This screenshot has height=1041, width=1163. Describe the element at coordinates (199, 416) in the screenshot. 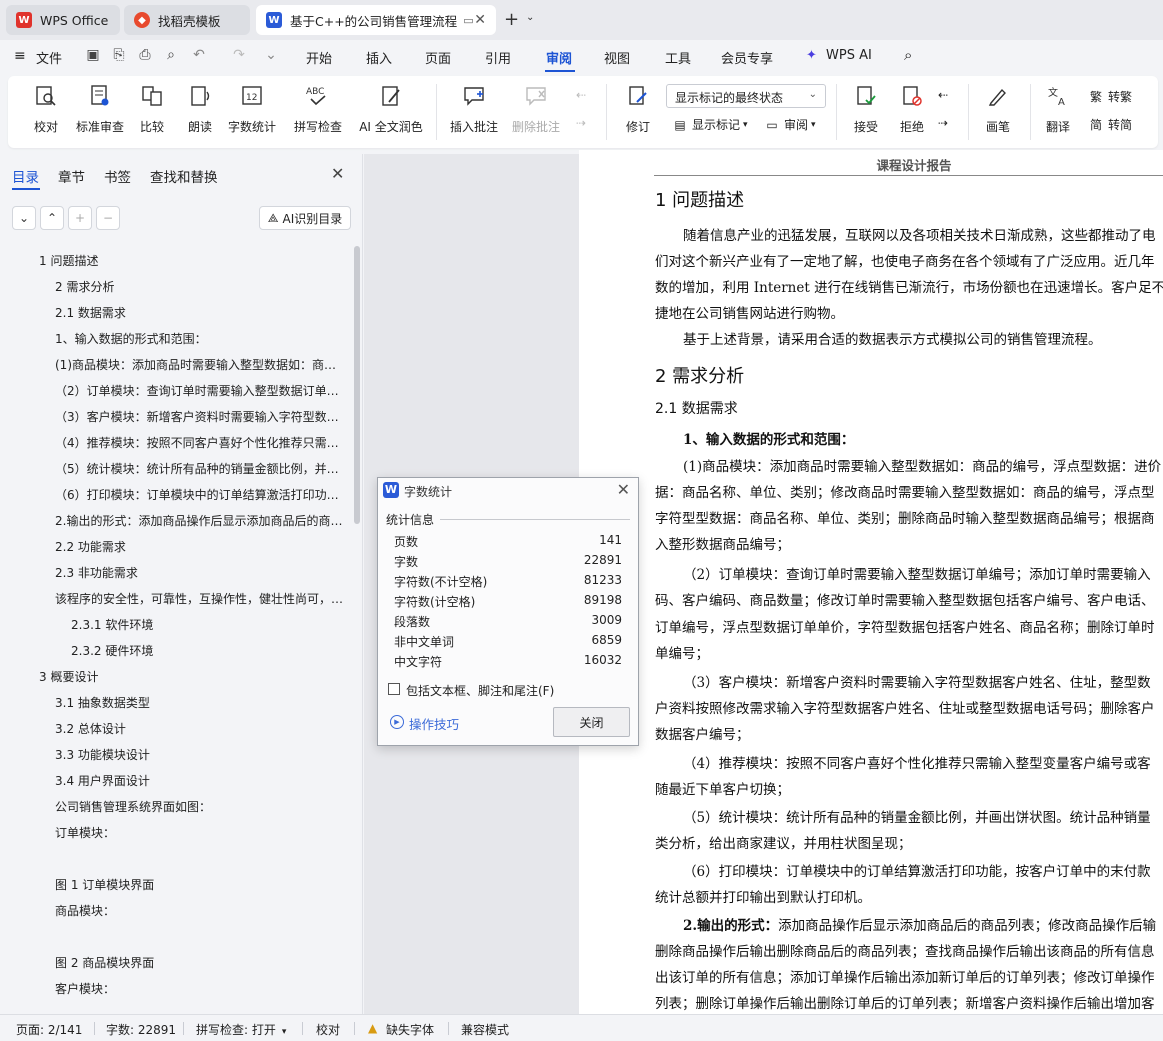

I see `toc-item: （3）客户模块：新增客户资料时需要输入字符型数据客户姓名、住址` at that location.